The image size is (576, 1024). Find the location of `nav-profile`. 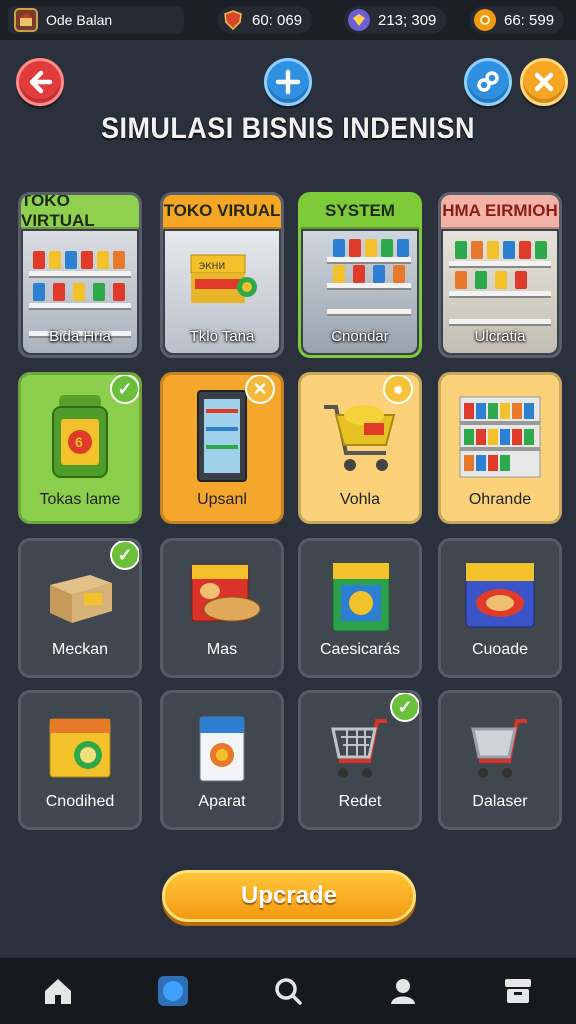

nav-profile is located at coordinates (403, 991).